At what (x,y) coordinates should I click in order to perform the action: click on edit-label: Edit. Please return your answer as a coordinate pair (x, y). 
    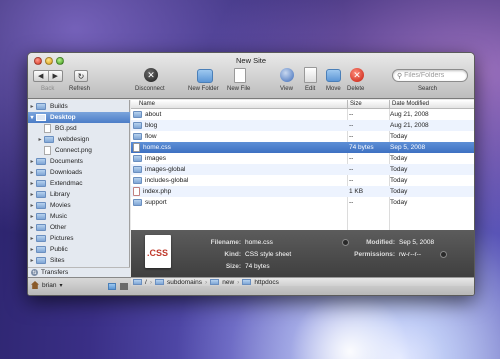
    Looking at the image, I should click on (310, 89).